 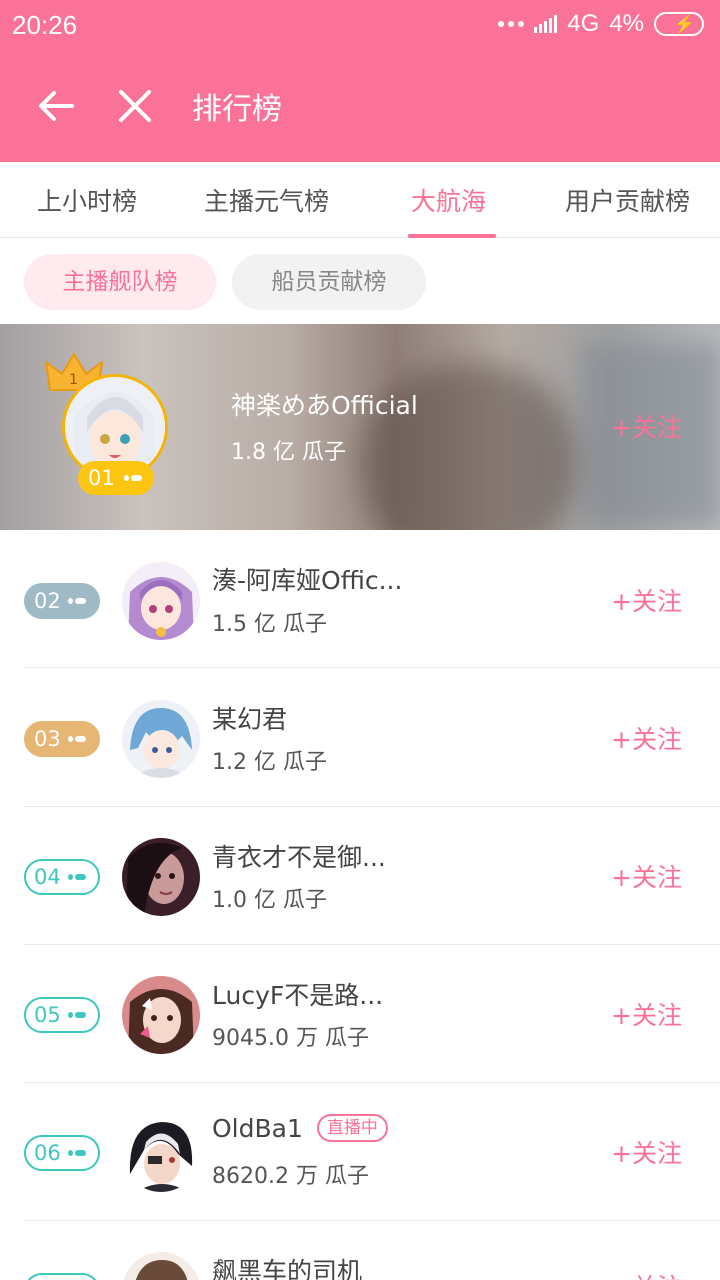 What do you see at coordinates (452, 236) in the screenshot?
I see `active-tab-indicator` at bounding box center [452, 236].